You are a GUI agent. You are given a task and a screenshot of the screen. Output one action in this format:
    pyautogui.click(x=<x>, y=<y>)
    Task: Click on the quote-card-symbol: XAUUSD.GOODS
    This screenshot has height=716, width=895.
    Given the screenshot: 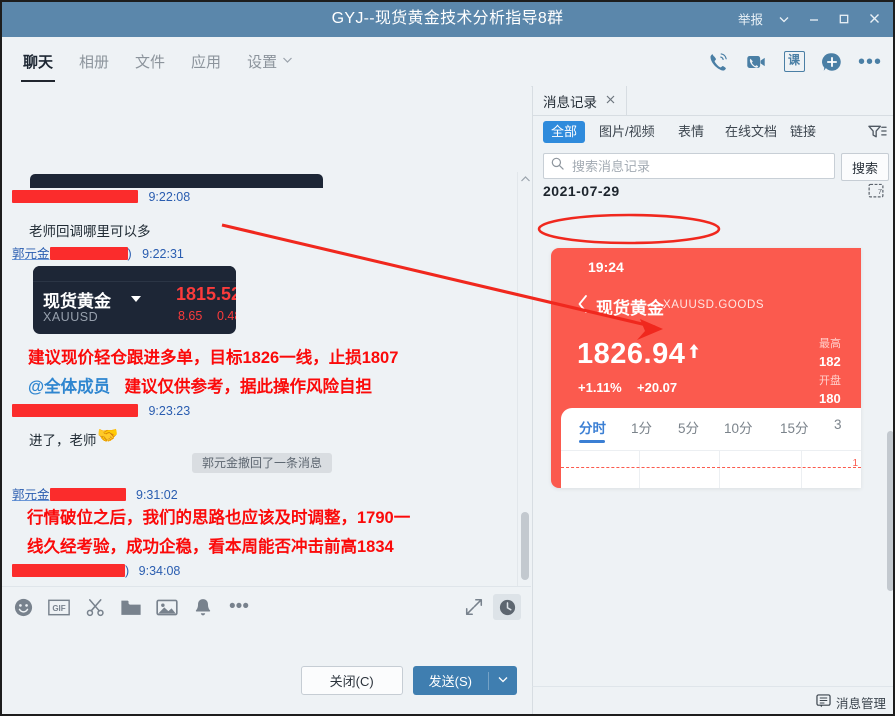 What is the action you would take?
    pyautogui.click(x=714, y=305)
    